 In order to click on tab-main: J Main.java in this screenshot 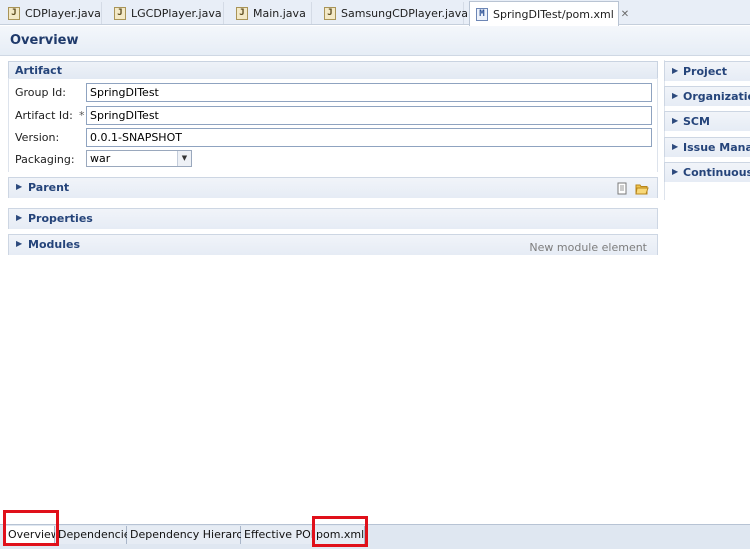, I will do `click(271, 13)`.